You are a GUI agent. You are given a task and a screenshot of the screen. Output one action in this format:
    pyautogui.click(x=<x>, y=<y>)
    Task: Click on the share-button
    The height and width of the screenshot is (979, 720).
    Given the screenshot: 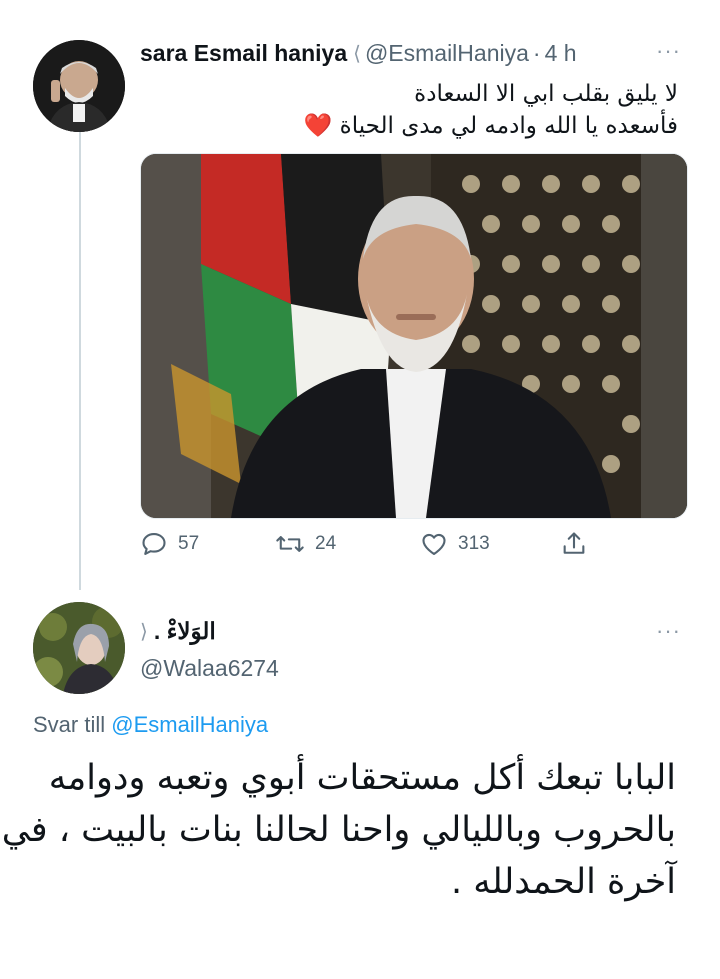 What is the action you would take?
    pyautogui.click(x=574, y=544)
    